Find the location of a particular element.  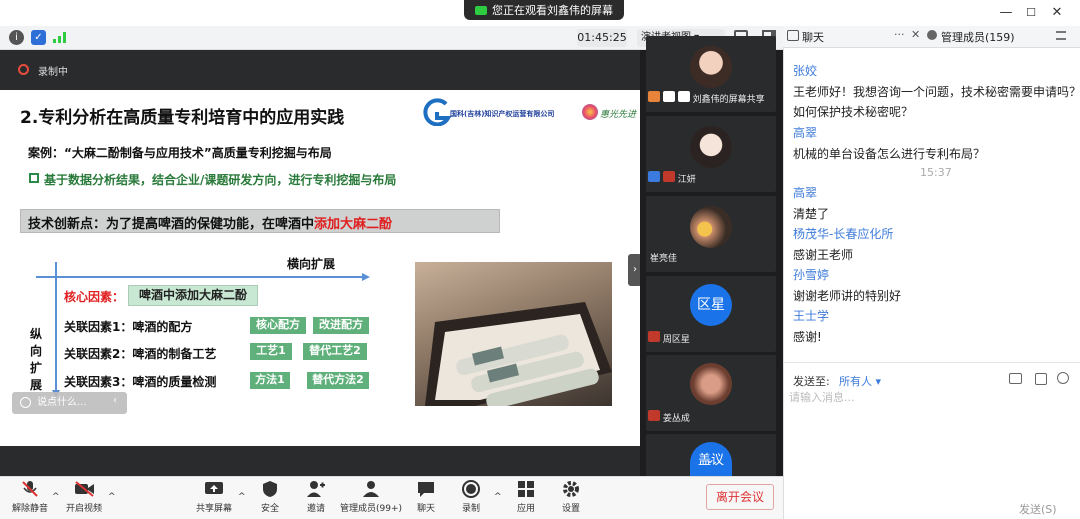

chat-message: 清楚了 is located at coordinates (811, 214).